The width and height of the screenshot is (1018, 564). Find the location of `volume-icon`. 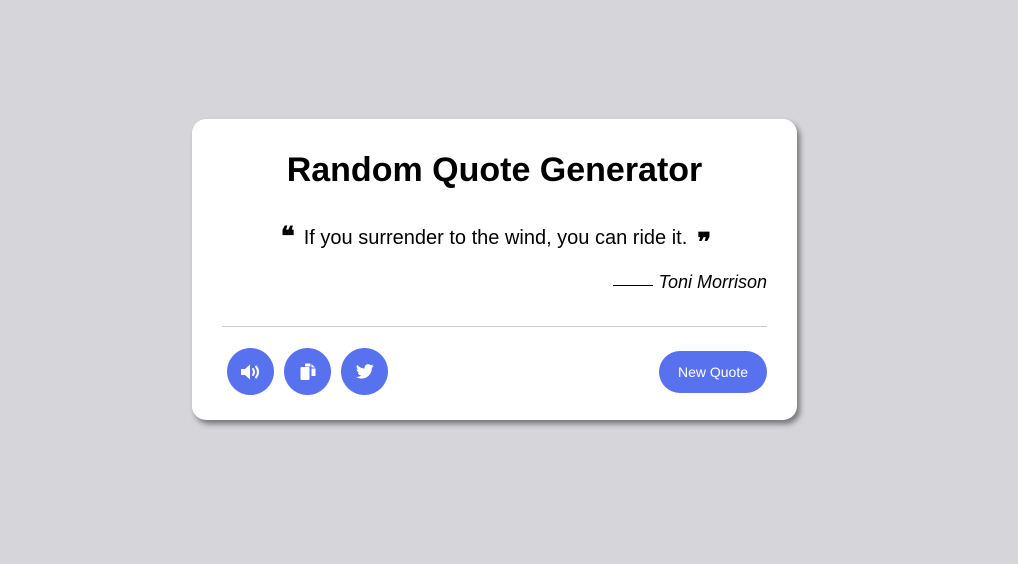

volume-icon is located at coordinates (249, 371).